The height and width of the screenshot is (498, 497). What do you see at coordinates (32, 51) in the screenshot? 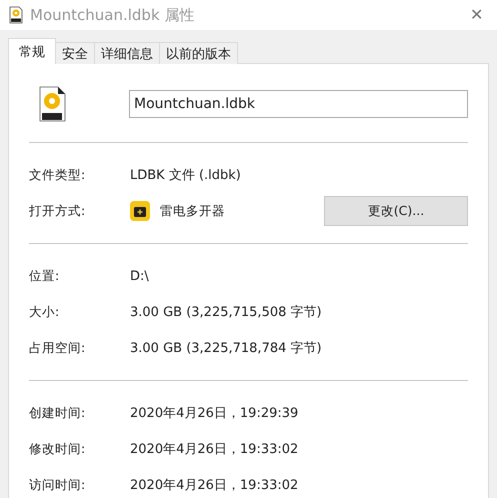
I see `tab: 常规` at bounding box center [32, 51].